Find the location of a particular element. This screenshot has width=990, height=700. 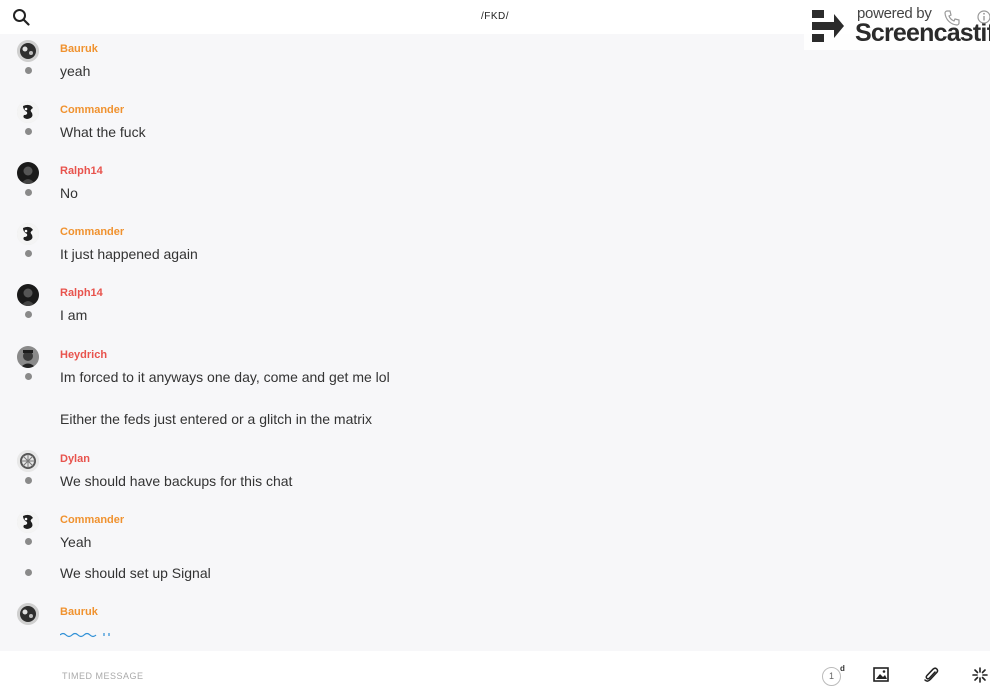

message-text: What the fuck is located at coordinates (103, 132).